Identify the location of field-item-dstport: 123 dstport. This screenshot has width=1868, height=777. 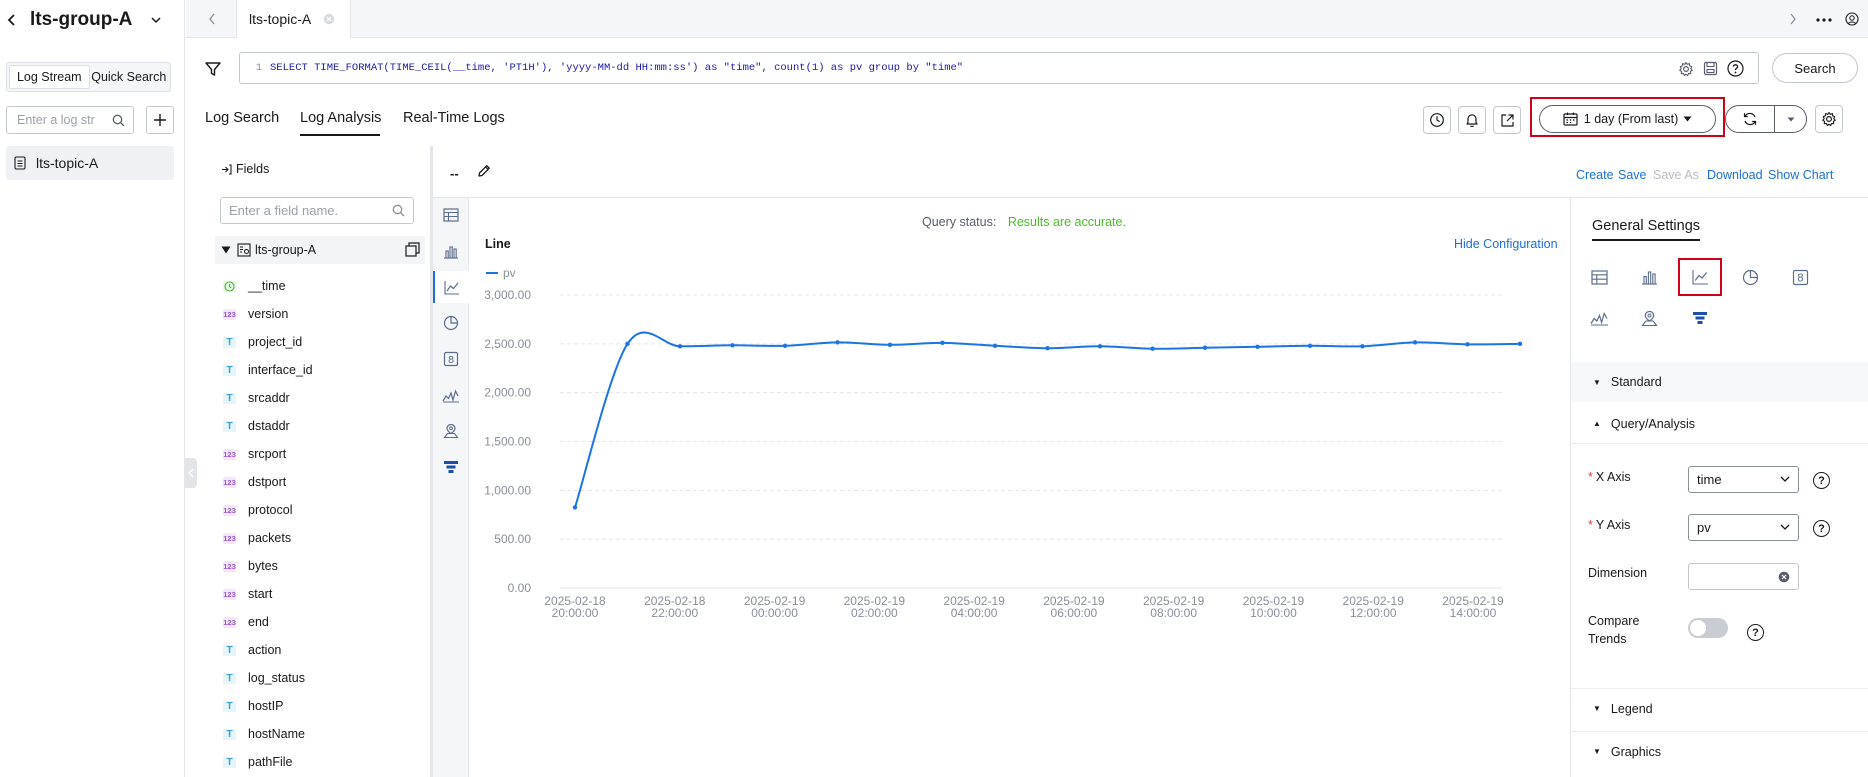
(254, 482).